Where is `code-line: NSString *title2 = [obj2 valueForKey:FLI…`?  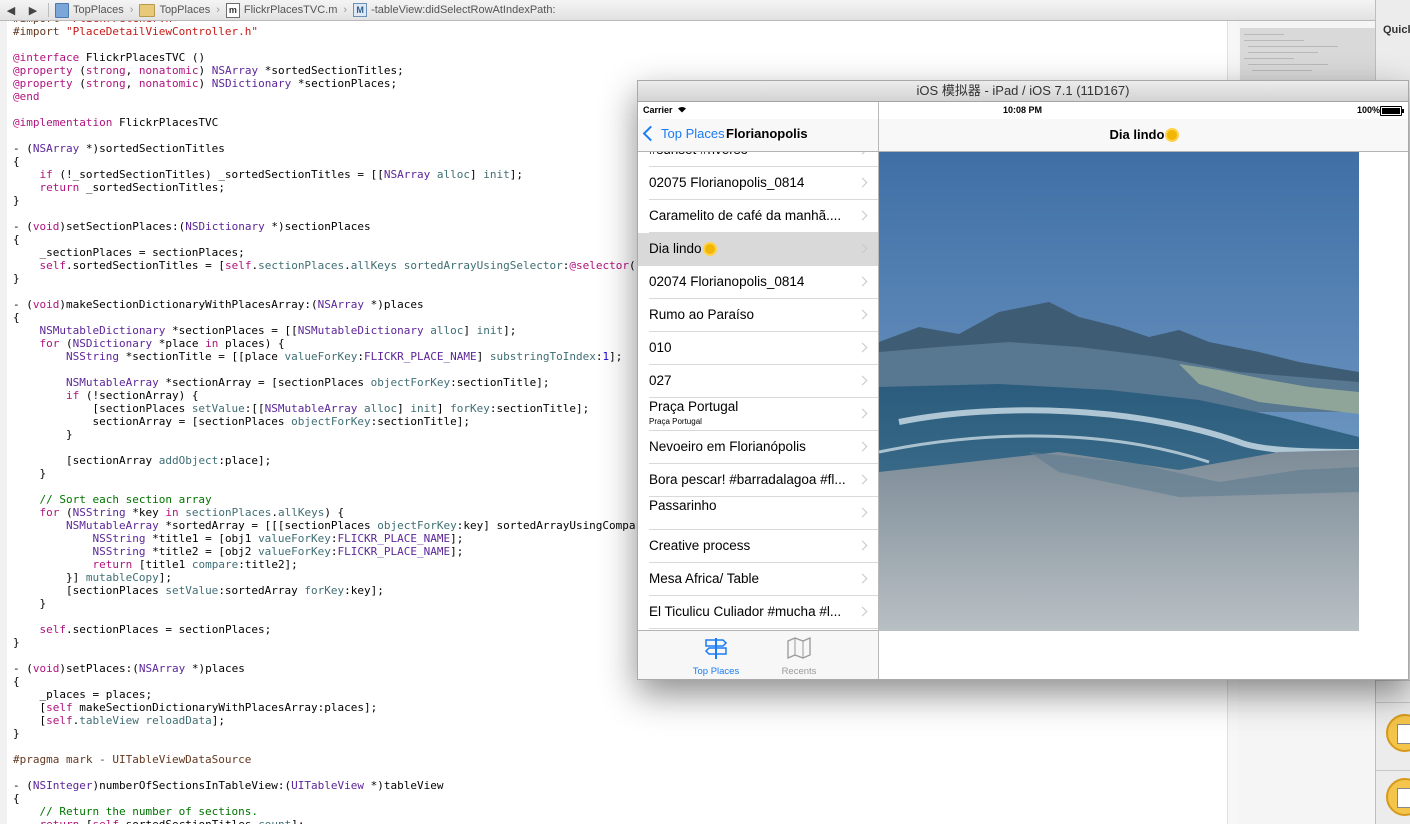
code-line: NSString *title2 = [obj2 valueForKey:FLI… is located at coordinates (324, 551).